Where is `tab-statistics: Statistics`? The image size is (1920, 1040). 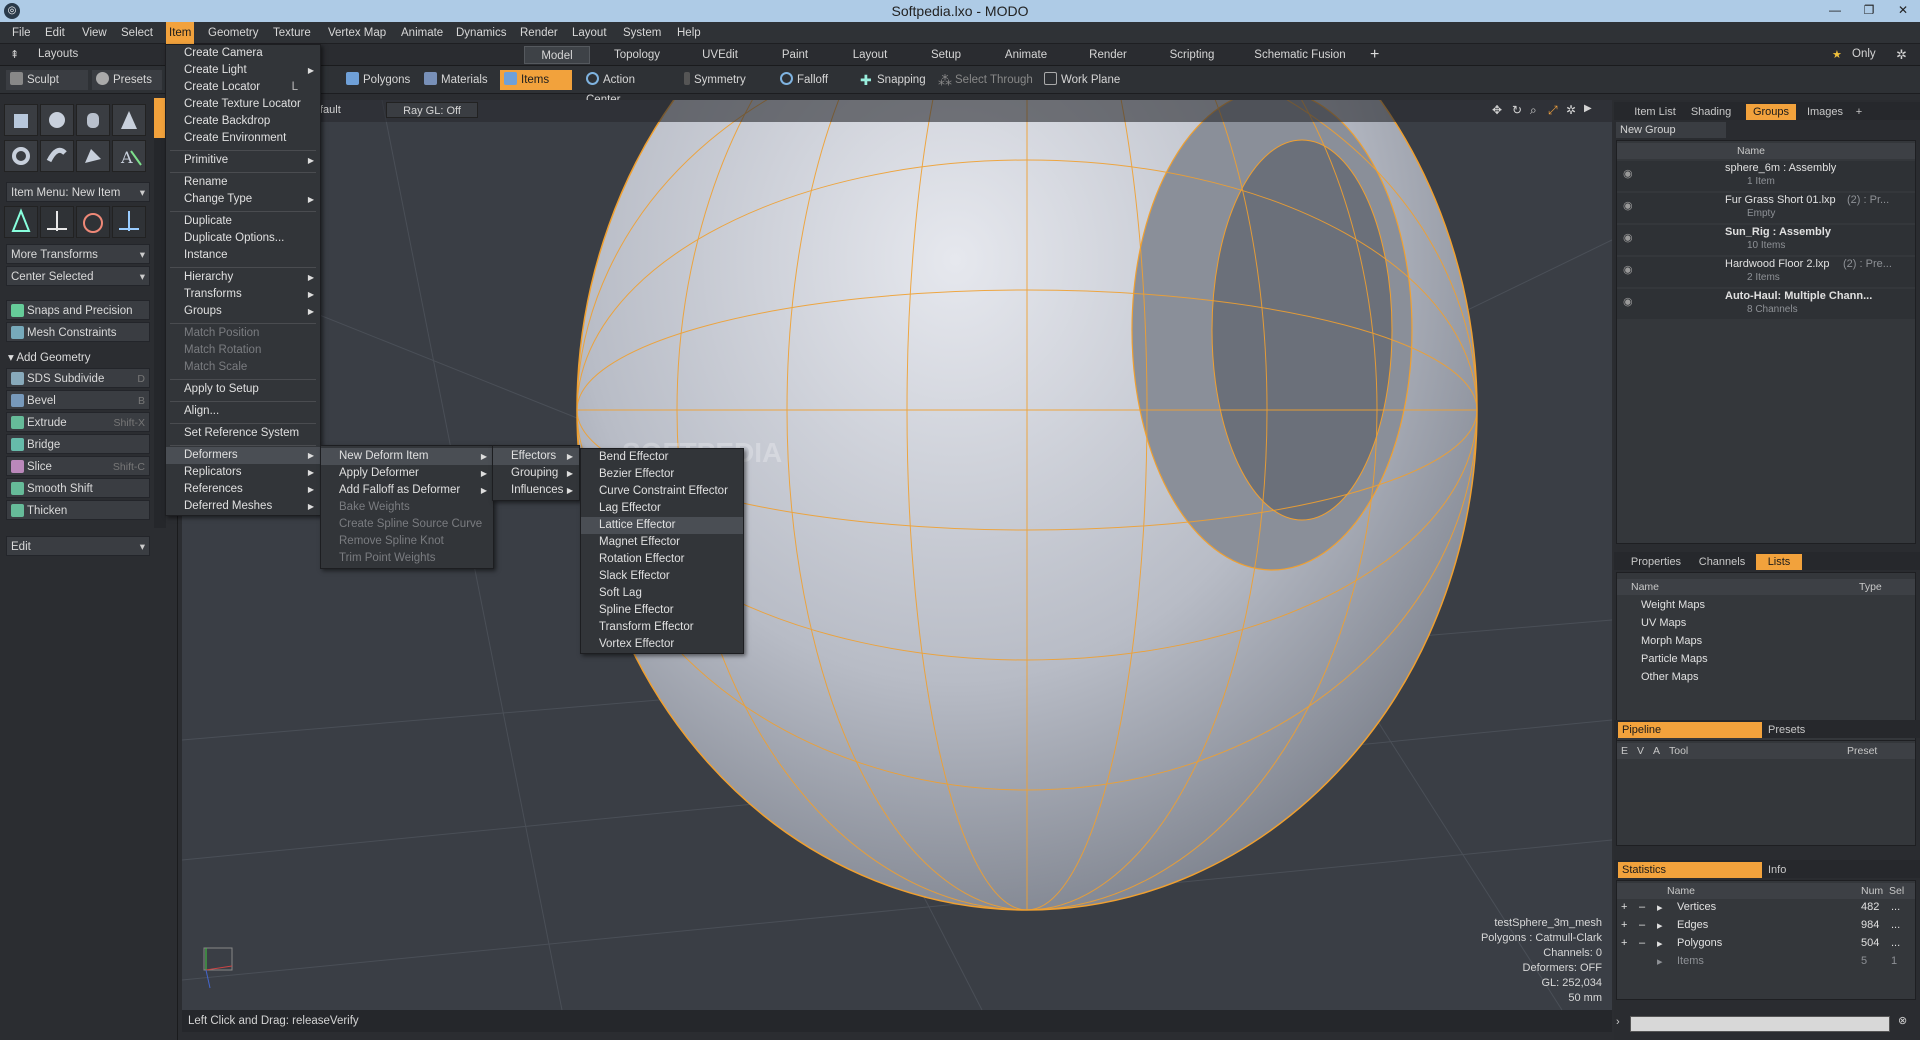
tab-statistics: Statistics is located at coordinates (1690, 870).